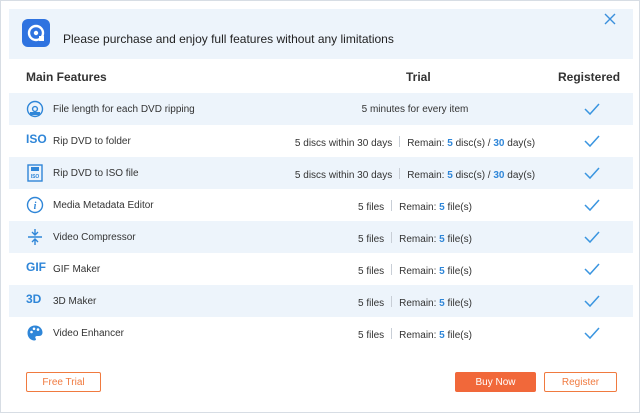 This screenshot has width=640, height=413. I want to click on header-trial: Trial, so click(418, 77).